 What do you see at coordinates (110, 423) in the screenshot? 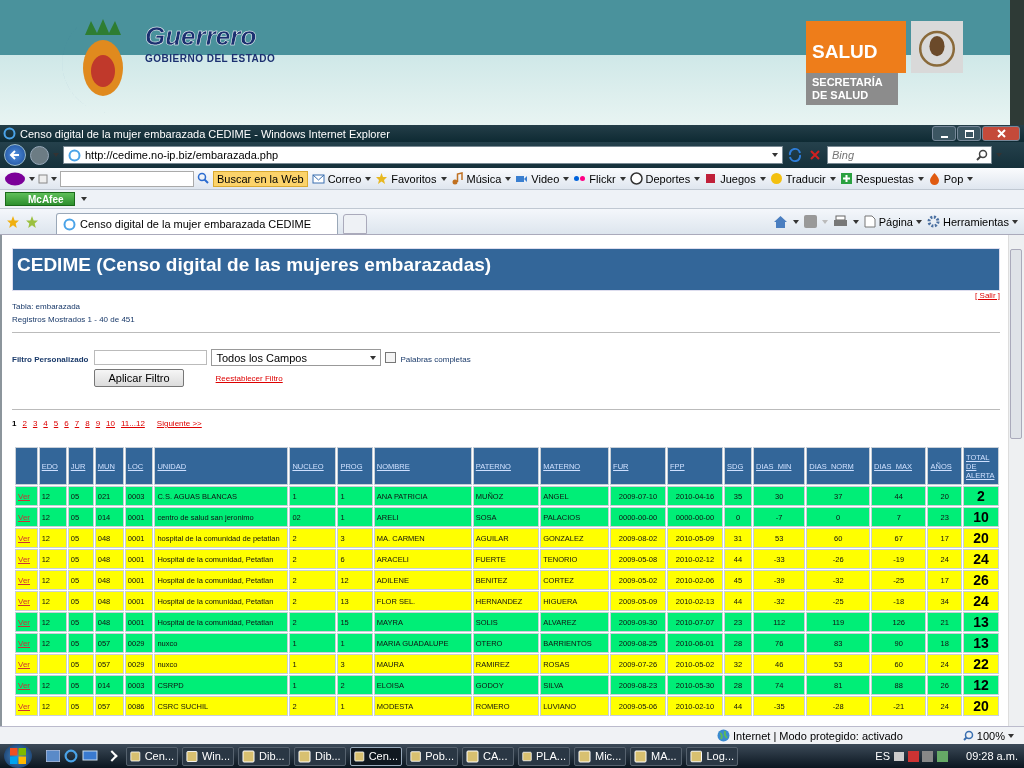
I see `page-link: 10` at bounding box center [110, 423].